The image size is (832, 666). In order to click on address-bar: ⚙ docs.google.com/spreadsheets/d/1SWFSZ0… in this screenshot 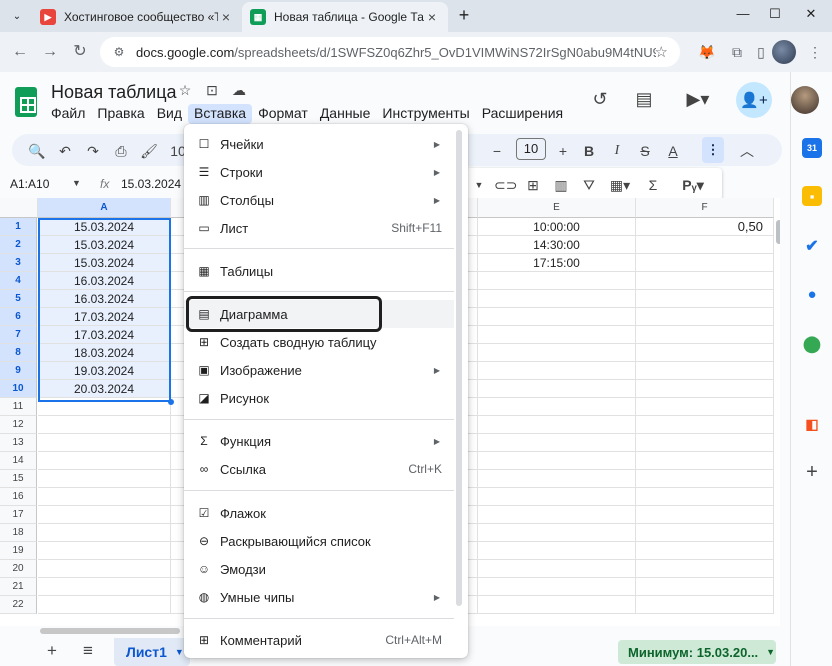, I will do `click(390, 52)`.